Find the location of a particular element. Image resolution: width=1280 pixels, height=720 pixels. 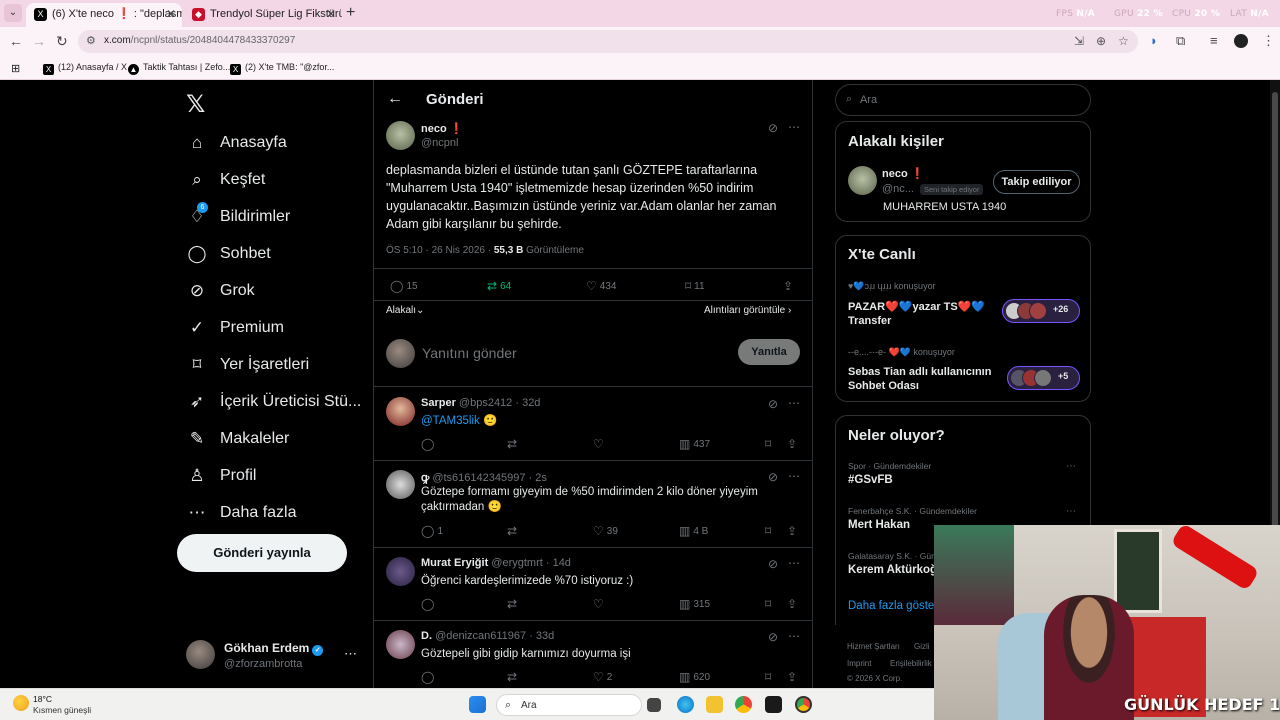

nav-item-chat: ◯ Sohbet is located at coordinates (279, 256).